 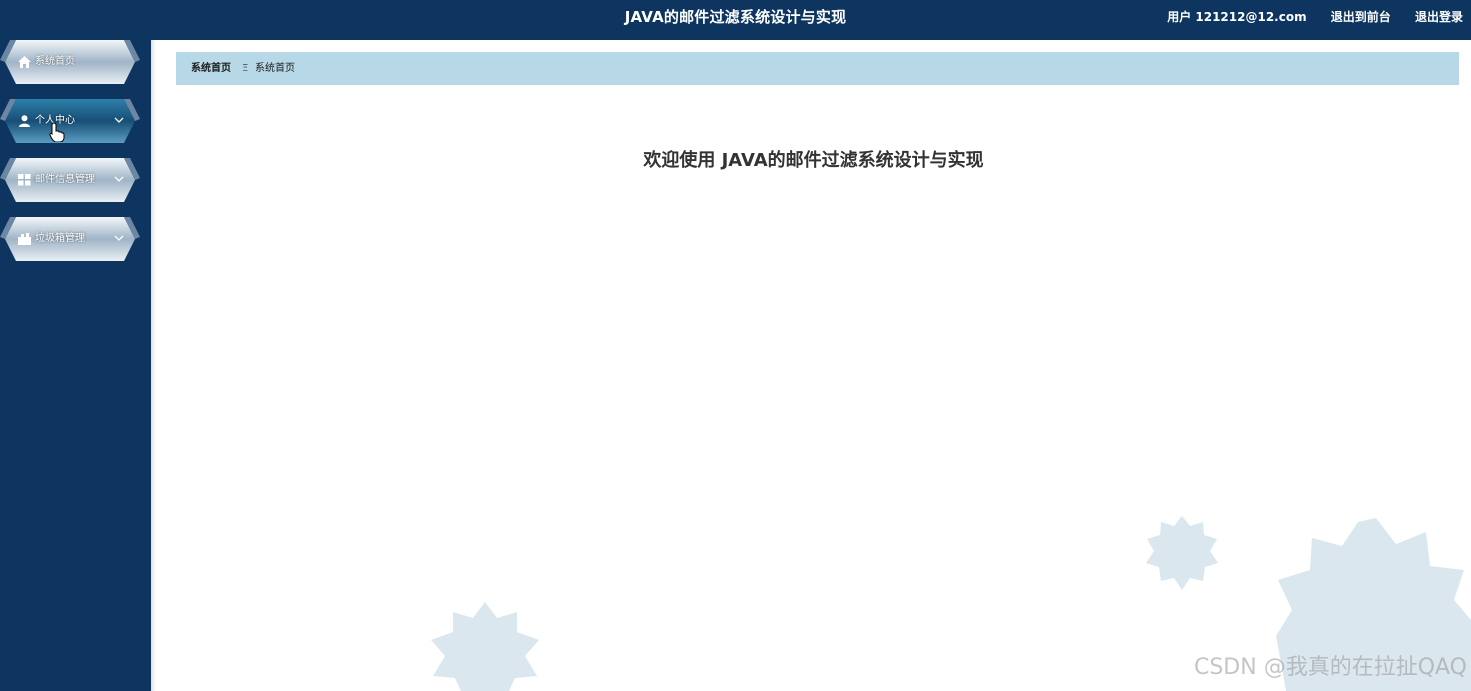 What do you see at coordinates (75, 365) in the screenshot?
I see `sidebar: 系统首页 个人中心 邮件信息管理 垃圾箱管理` at bounding box center [75, 365].